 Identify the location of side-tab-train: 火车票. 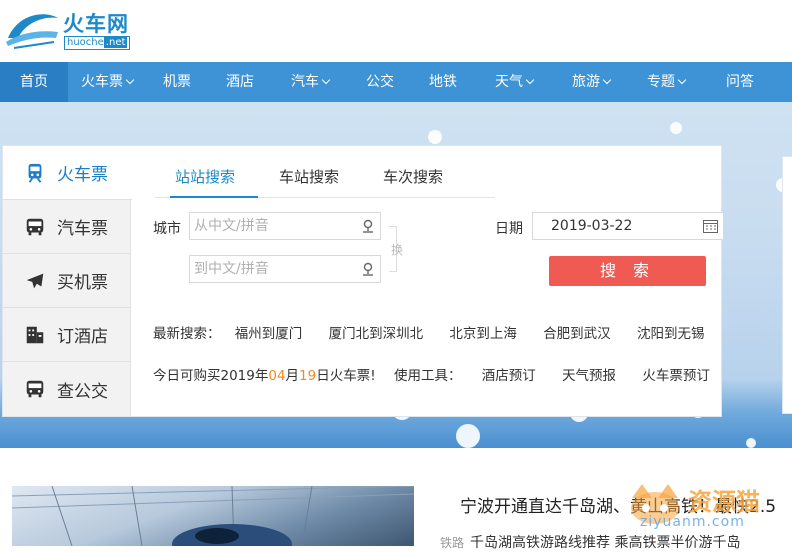
(67, 173).